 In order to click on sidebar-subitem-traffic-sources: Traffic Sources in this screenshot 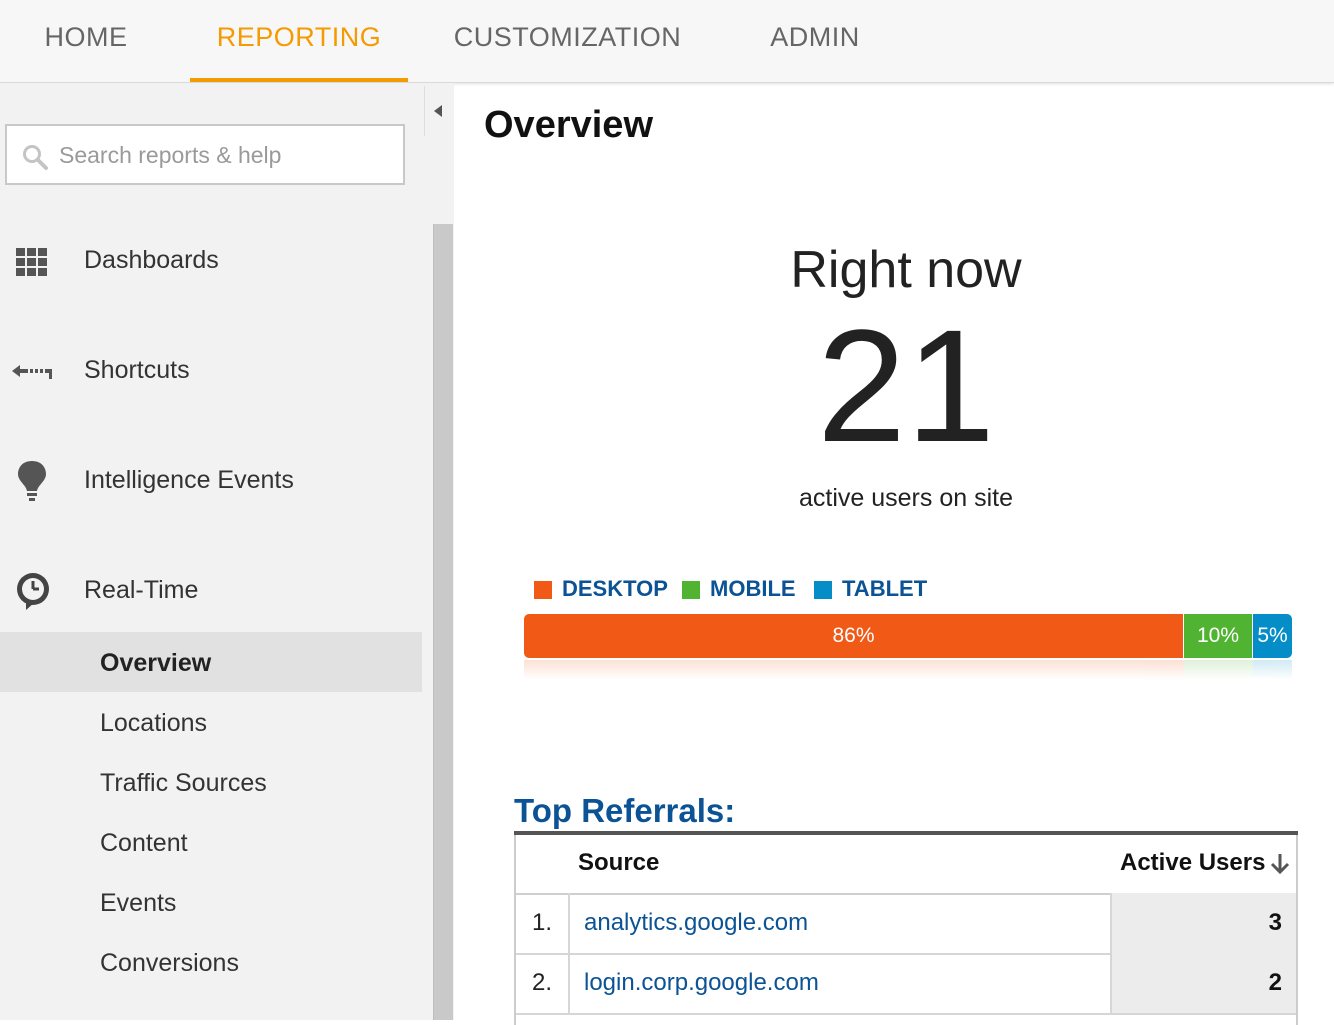, I will do `click(211, 782)`.